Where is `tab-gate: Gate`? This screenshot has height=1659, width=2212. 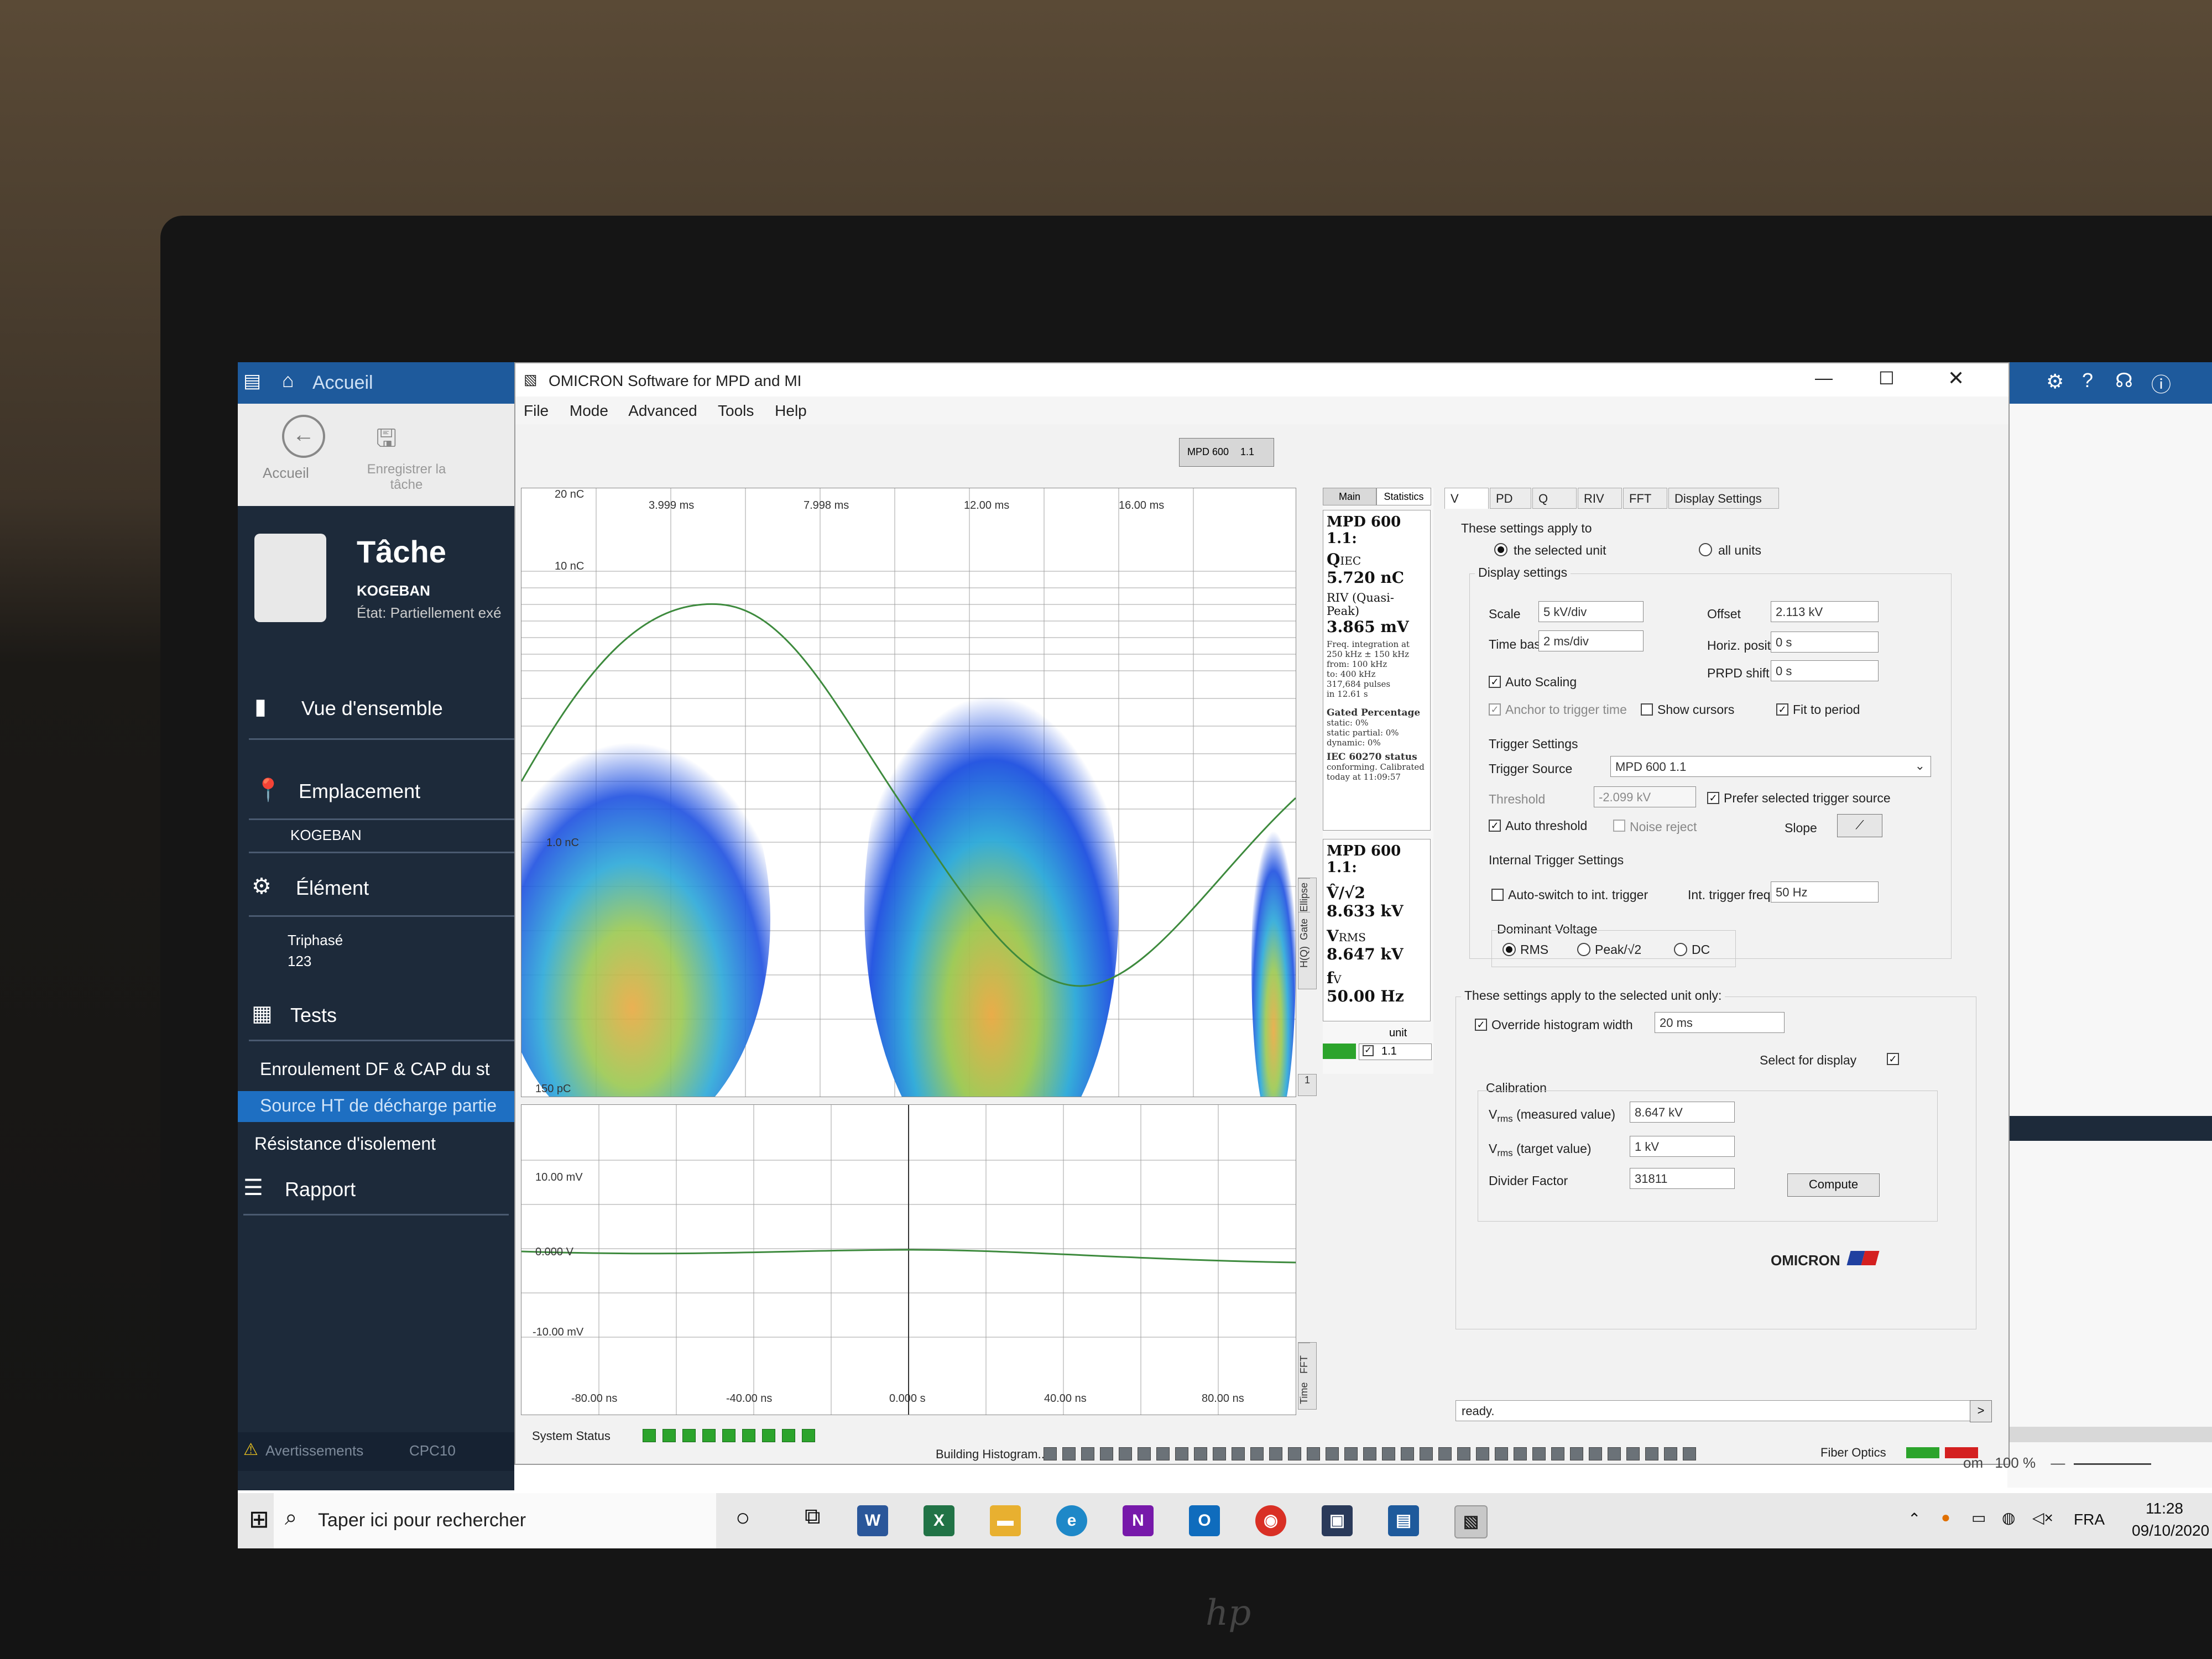 tab-gate: Gate is located at coordinates (1304, 926).